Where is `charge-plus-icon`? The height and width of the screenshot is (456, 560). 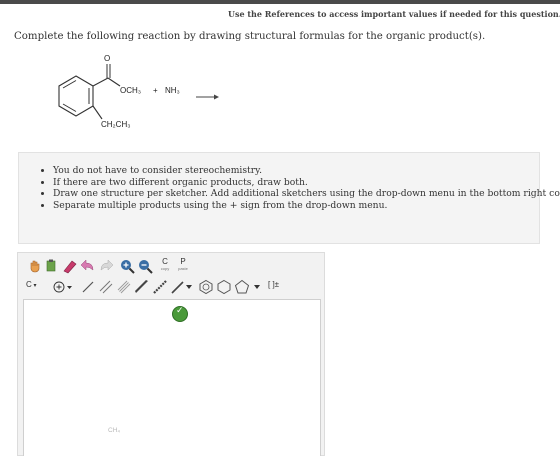 charge-plus-icon is located at coordinates (63, 287).